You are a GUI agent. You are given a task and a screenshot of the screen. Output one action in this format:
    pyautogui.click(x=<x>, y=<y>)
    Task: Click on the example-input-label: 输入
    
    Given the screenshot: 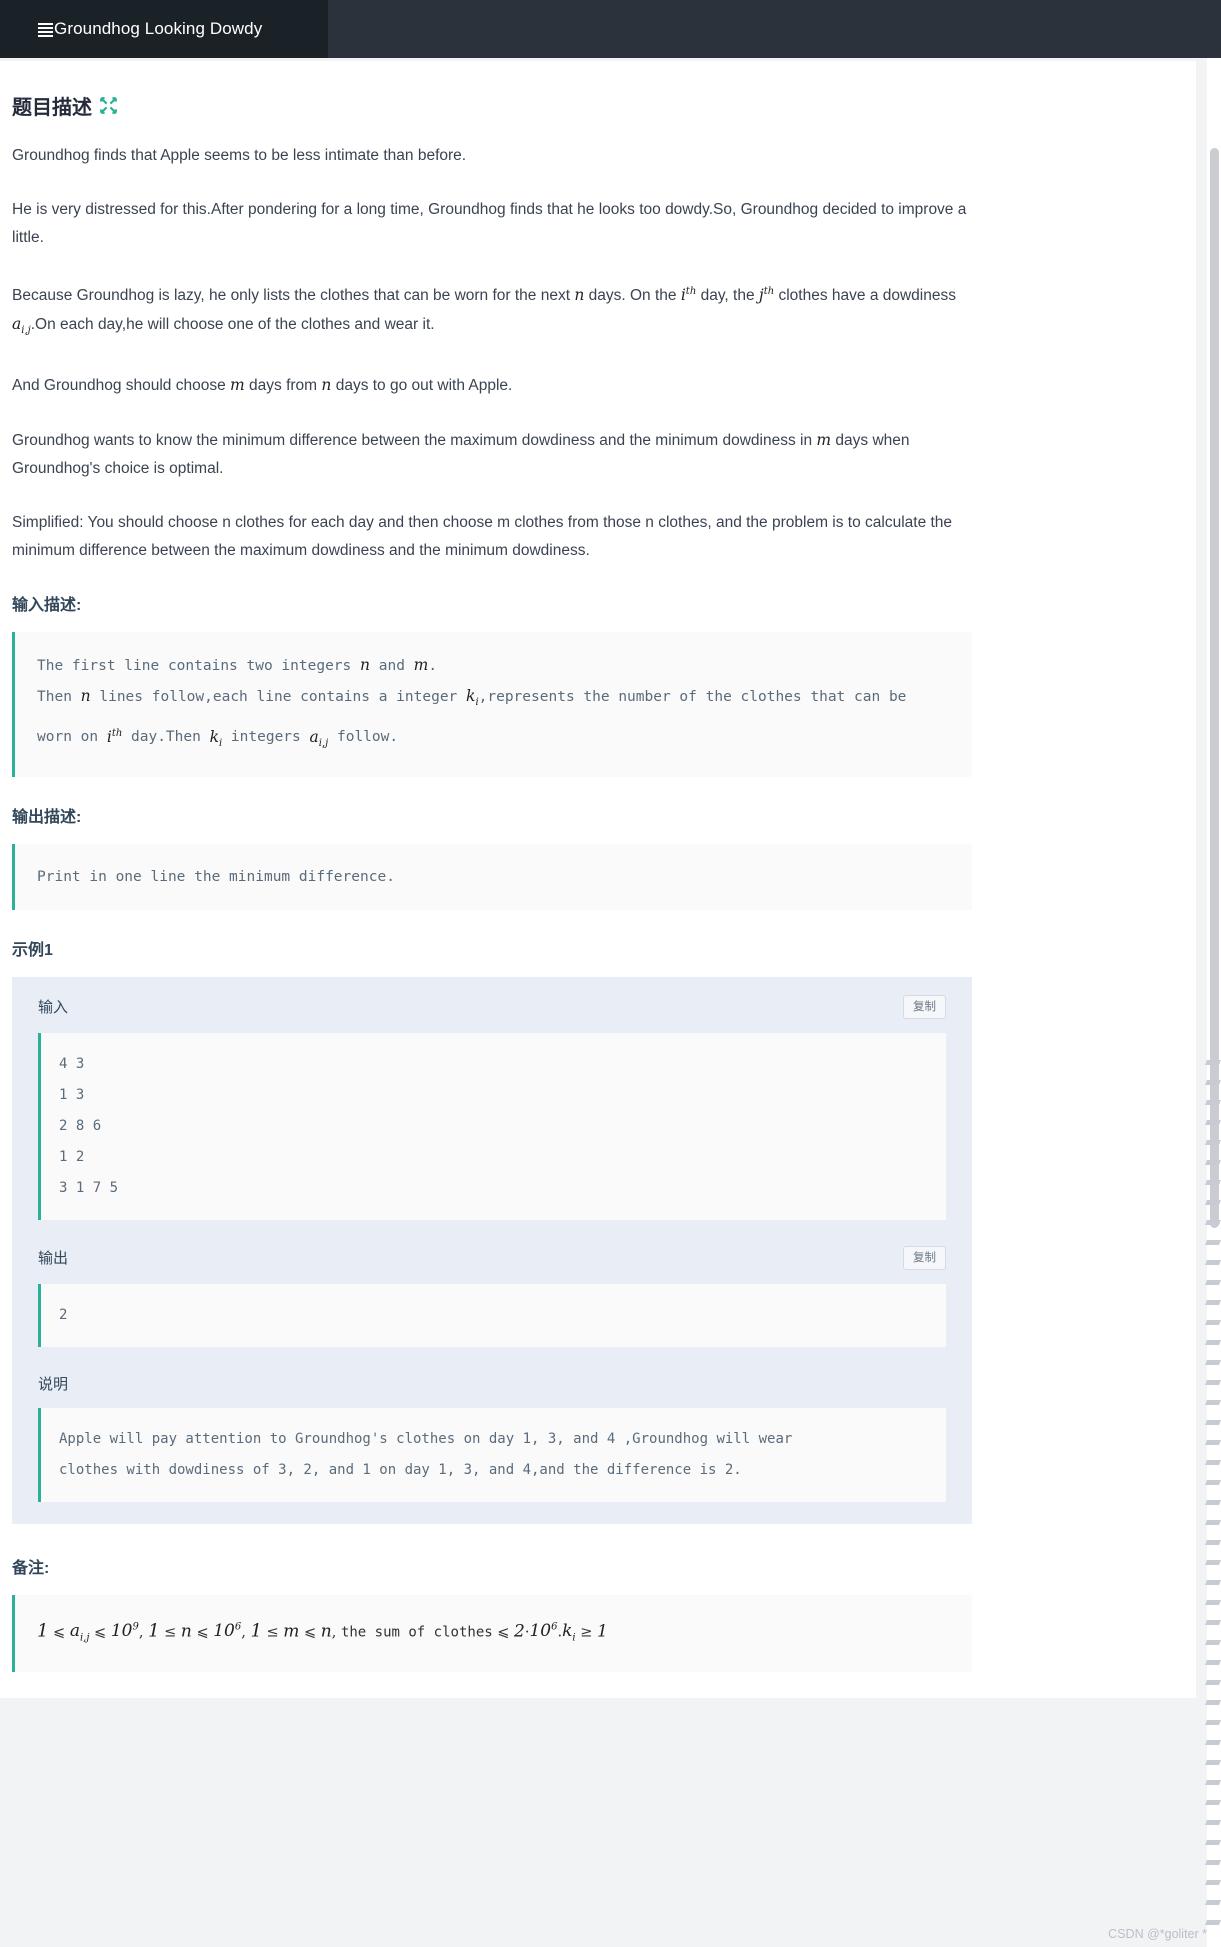 What is the action you would take?
    pyautogui.click(x=53, y=1008)
    